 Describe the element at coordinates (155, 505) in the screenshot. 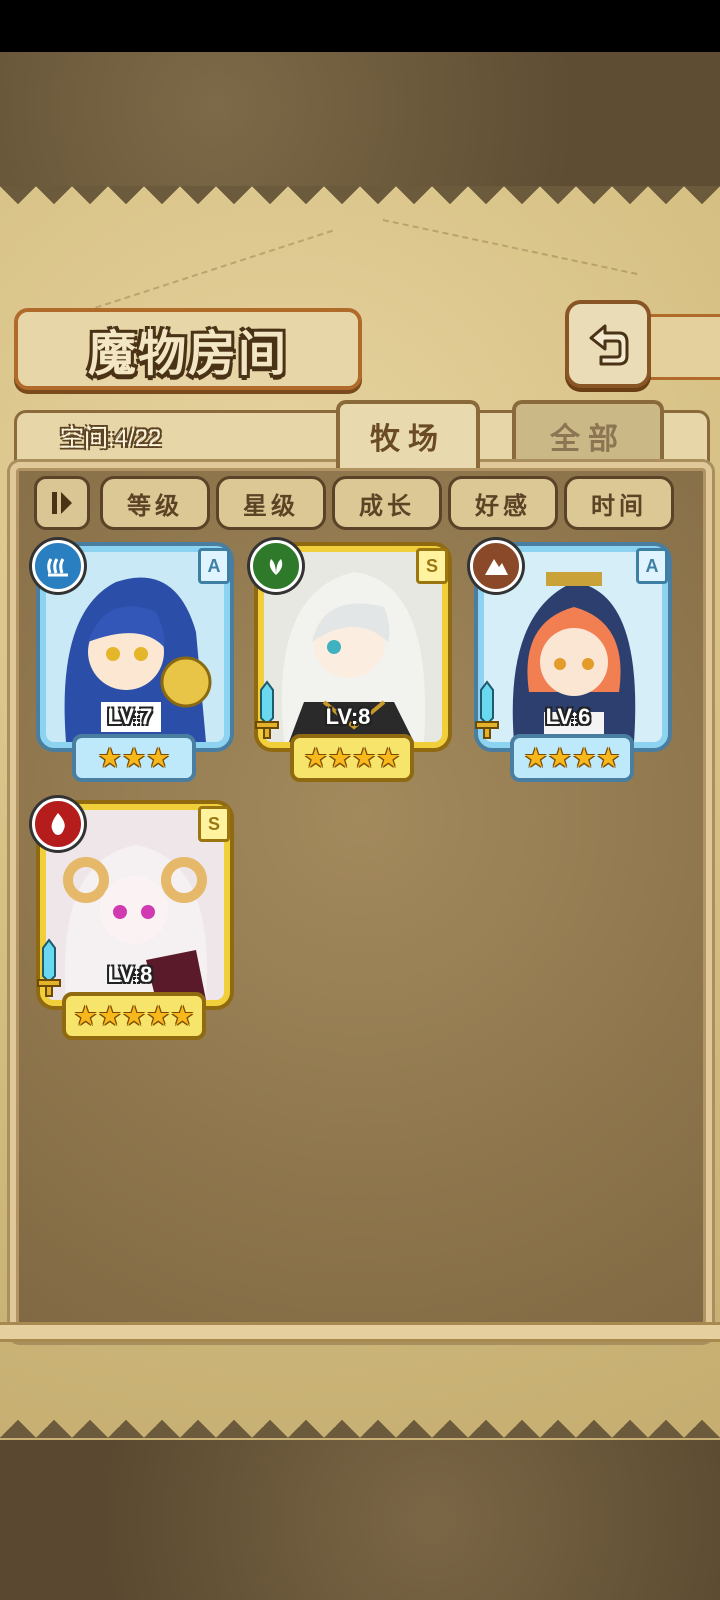

I see `sort-label: 等级` at that location.